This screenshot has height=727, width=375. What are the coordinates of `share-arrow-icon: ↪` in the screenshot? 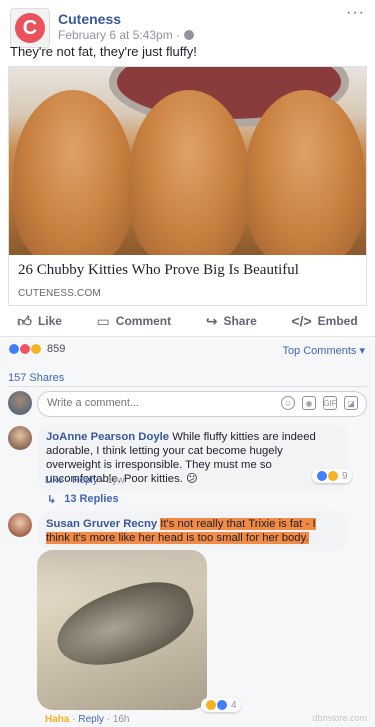 It's located at (211, 320).